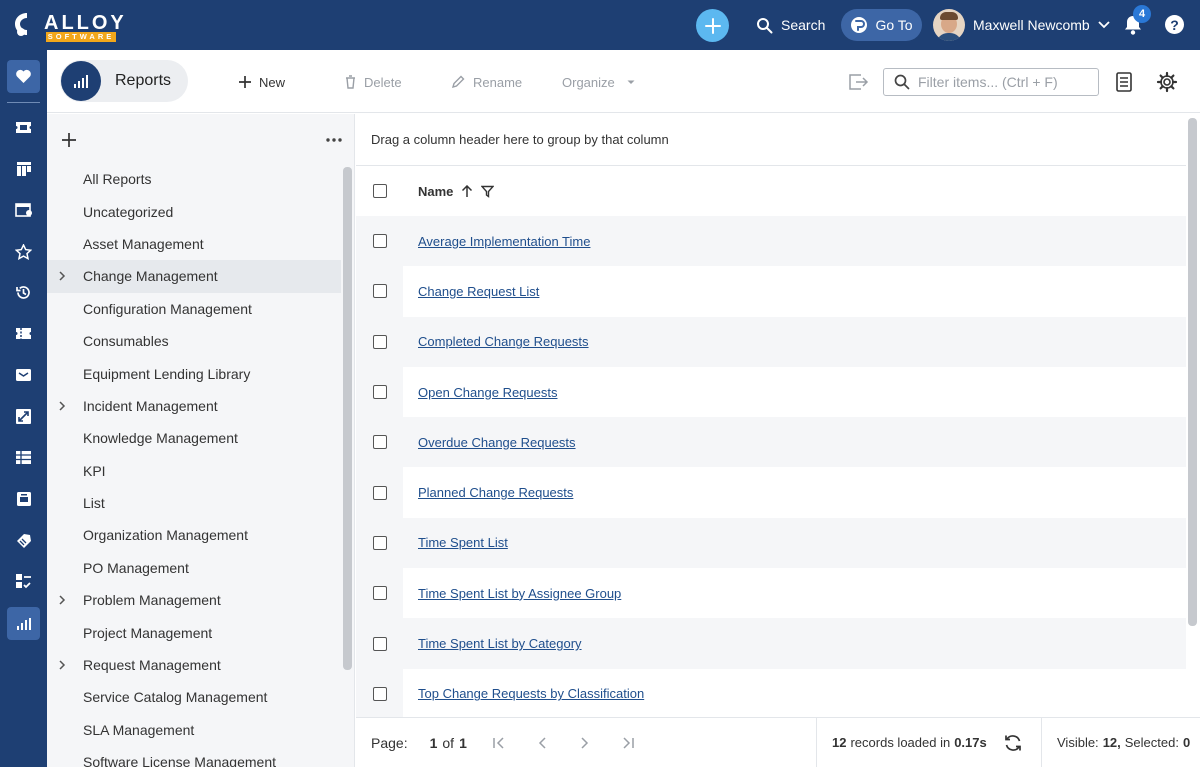 This screenshot has width=1200, height=767. Describe the element at coordinates (194, 568) in the screenshot. I see `category-item: PO Management` at that location.